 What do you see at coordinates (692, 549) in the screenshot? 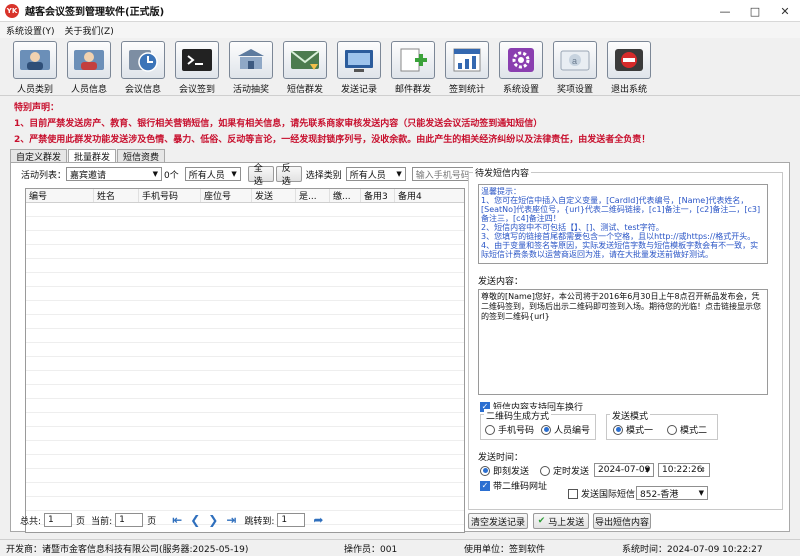
I see `status-system-time: 系统时间：2024-07-09 10:22:27` at bounding box center [692, 549].